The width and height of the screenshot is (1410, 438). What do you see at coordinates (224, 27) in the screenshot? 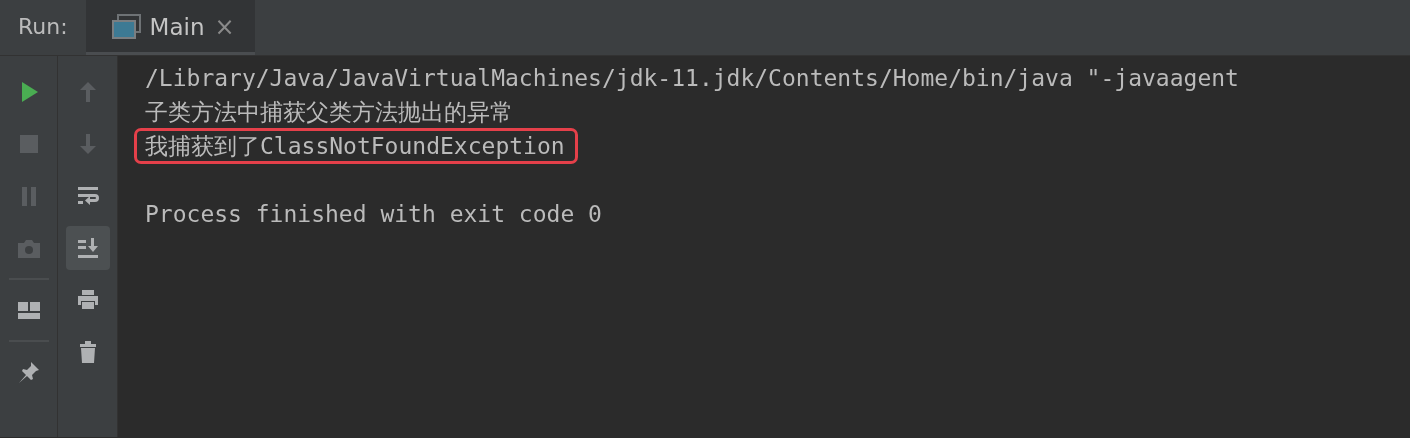
I see `close-icon: ×` at bounding box center [224, 27].